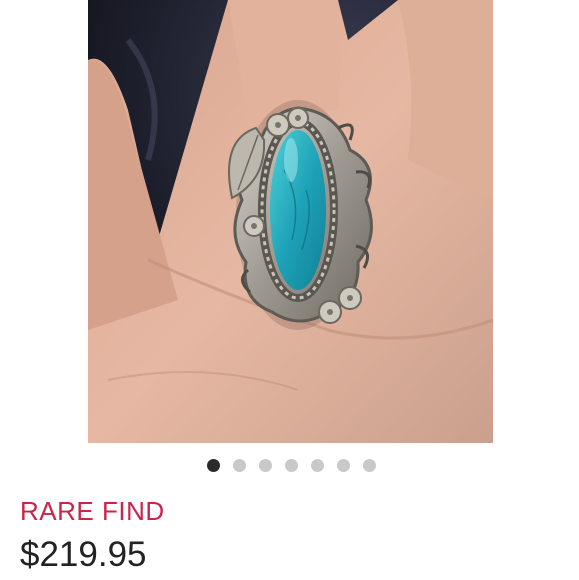 The width and height of the screenshot is (579, 580). Describe the element at coordinates (83, 554) in the screenshot. I see `price-label: $219.95` at that location.